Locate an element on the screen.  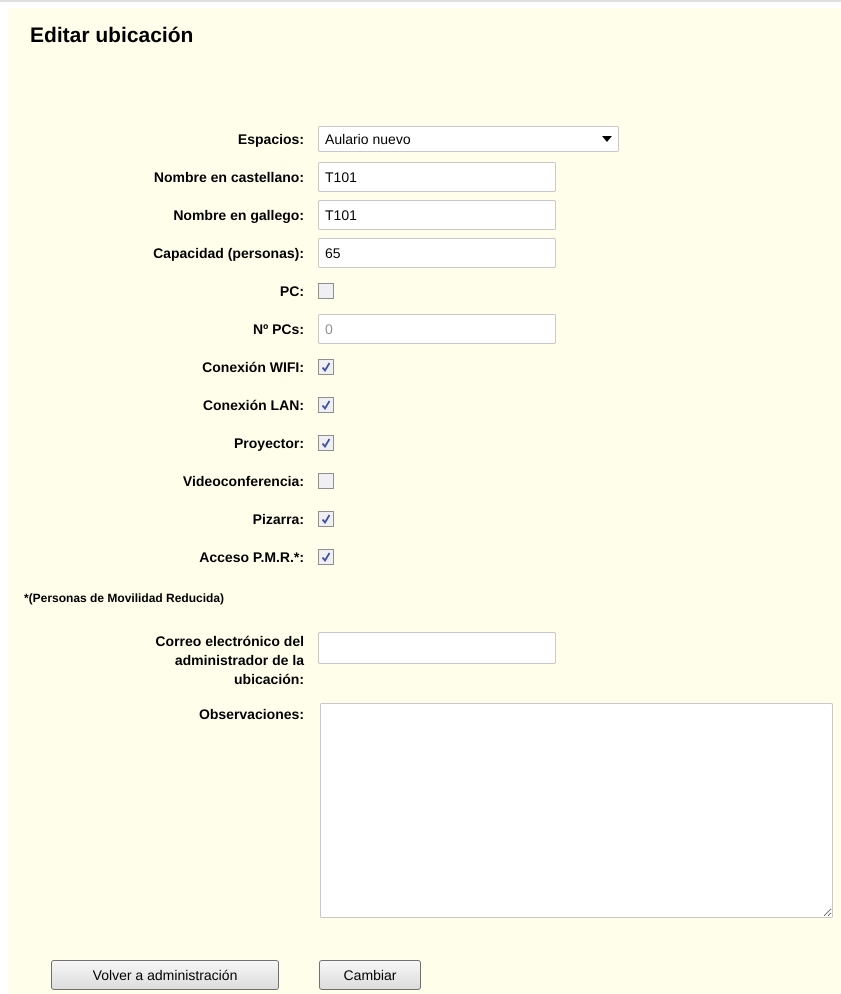
field-label: Conexión LAN: is located at coordinates (253, 405).